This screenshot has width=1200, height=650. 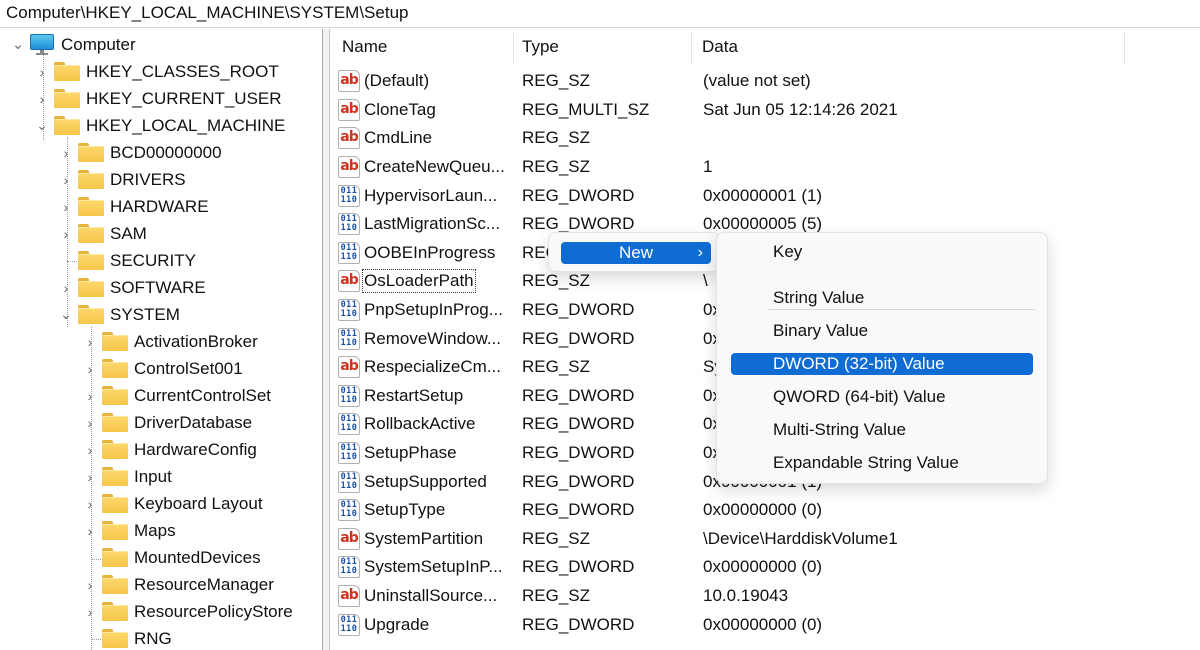 What do you see at coordinates (407, 424) in the screenshot?
I see `cell-name: 011 110 RollbackActive` at bounding box center [407, 424].